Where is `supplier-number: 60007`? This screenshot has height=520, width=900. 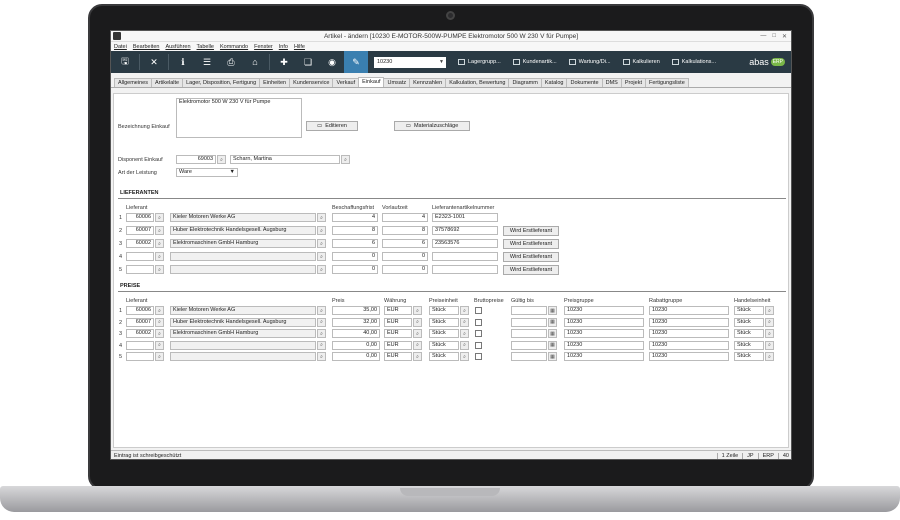
supplier-number: 60007 is located at coordinates (140, 322).